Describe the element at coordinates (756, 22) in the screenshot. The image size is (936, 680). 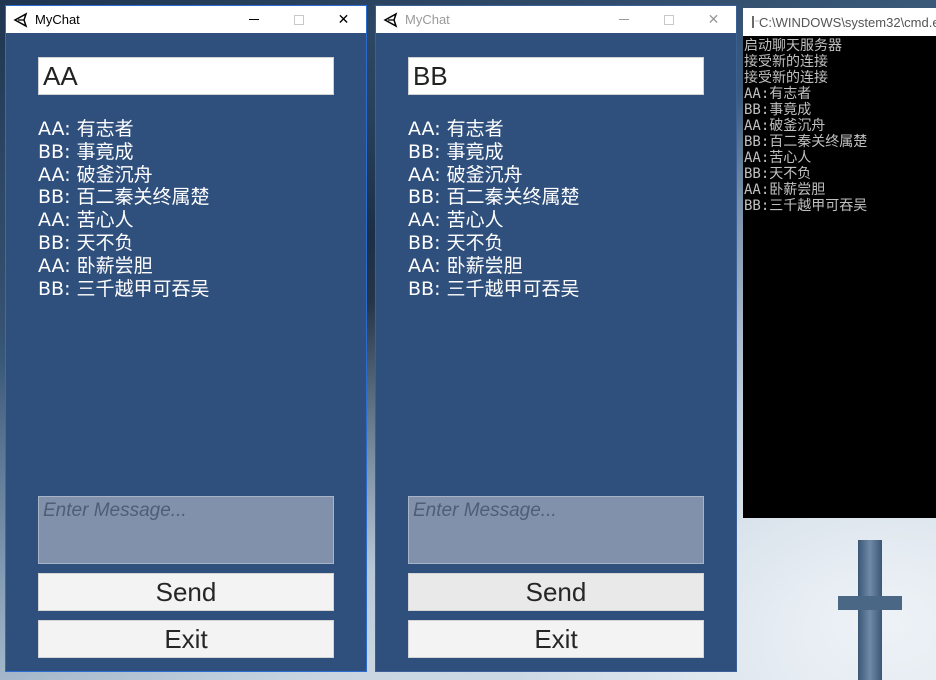
I see `terminal-icon` at that location.